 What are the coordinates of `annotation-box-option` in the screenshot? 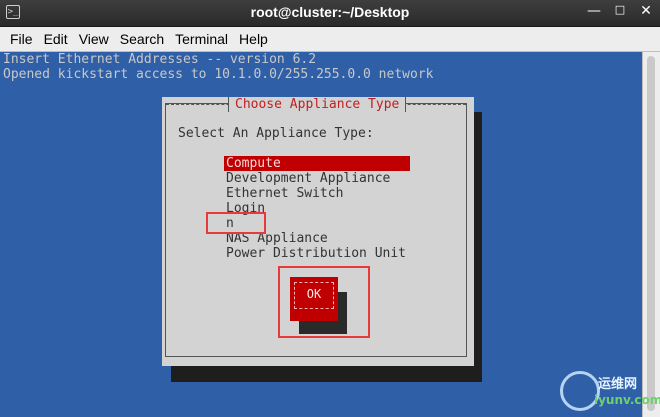 It's located at (236, 223).